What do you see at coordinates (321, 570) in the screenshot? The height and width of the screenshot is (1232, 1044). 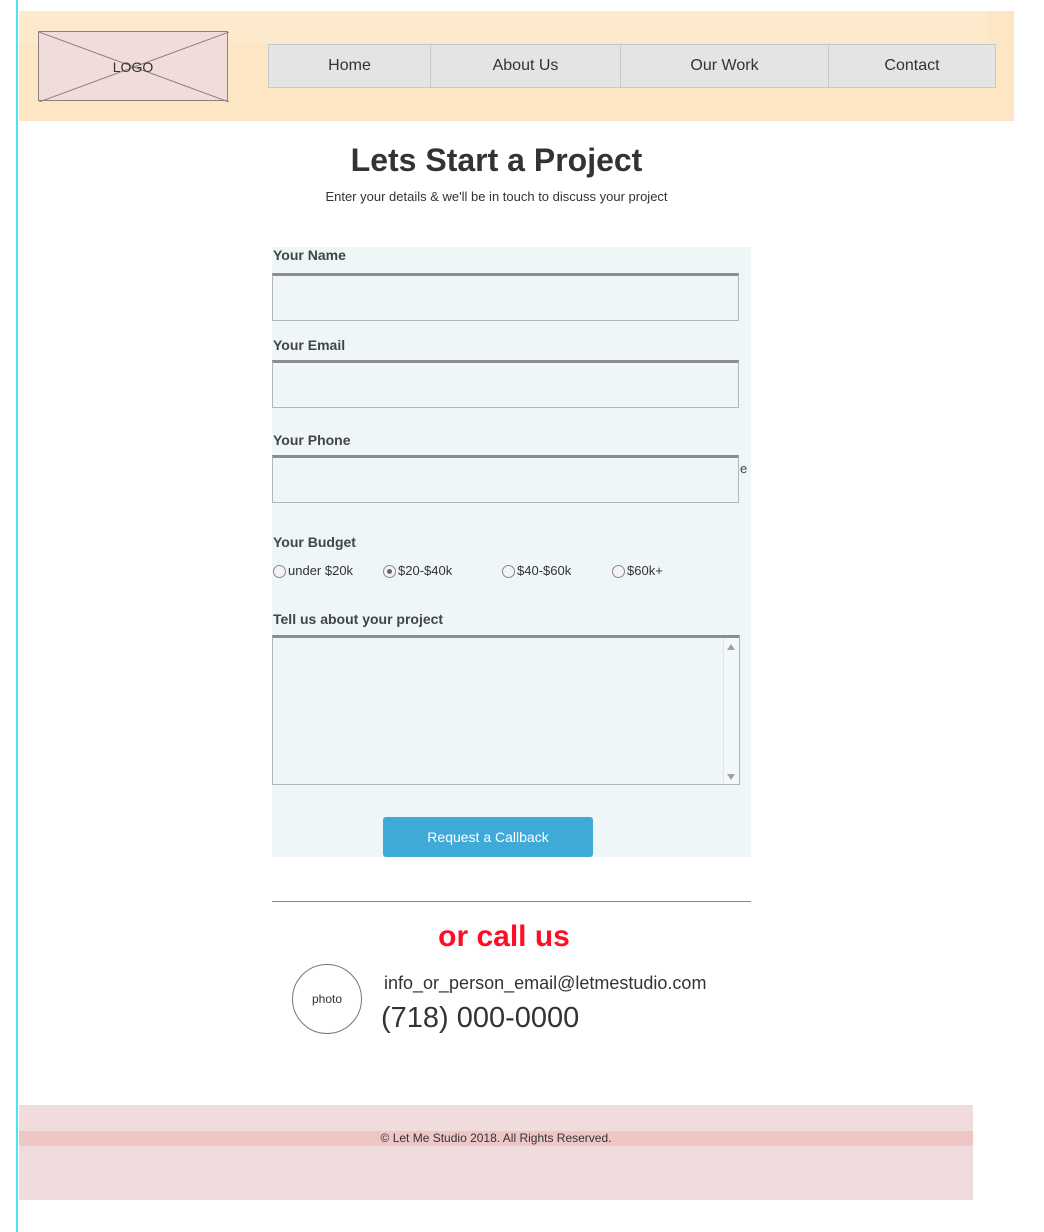 I see `radio-label: under $20k` at bounding box center [321, 570].